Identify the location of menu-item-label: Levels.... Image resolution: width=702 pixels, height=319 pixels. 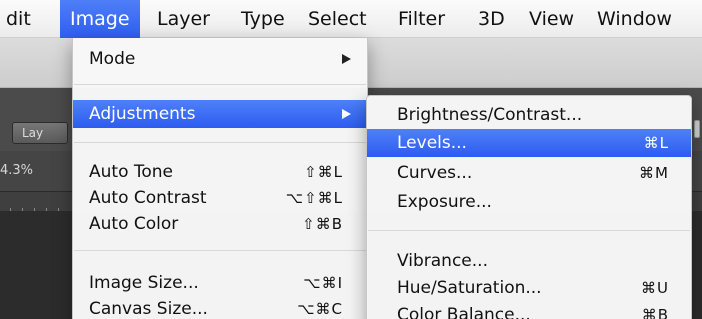
(432, 143).